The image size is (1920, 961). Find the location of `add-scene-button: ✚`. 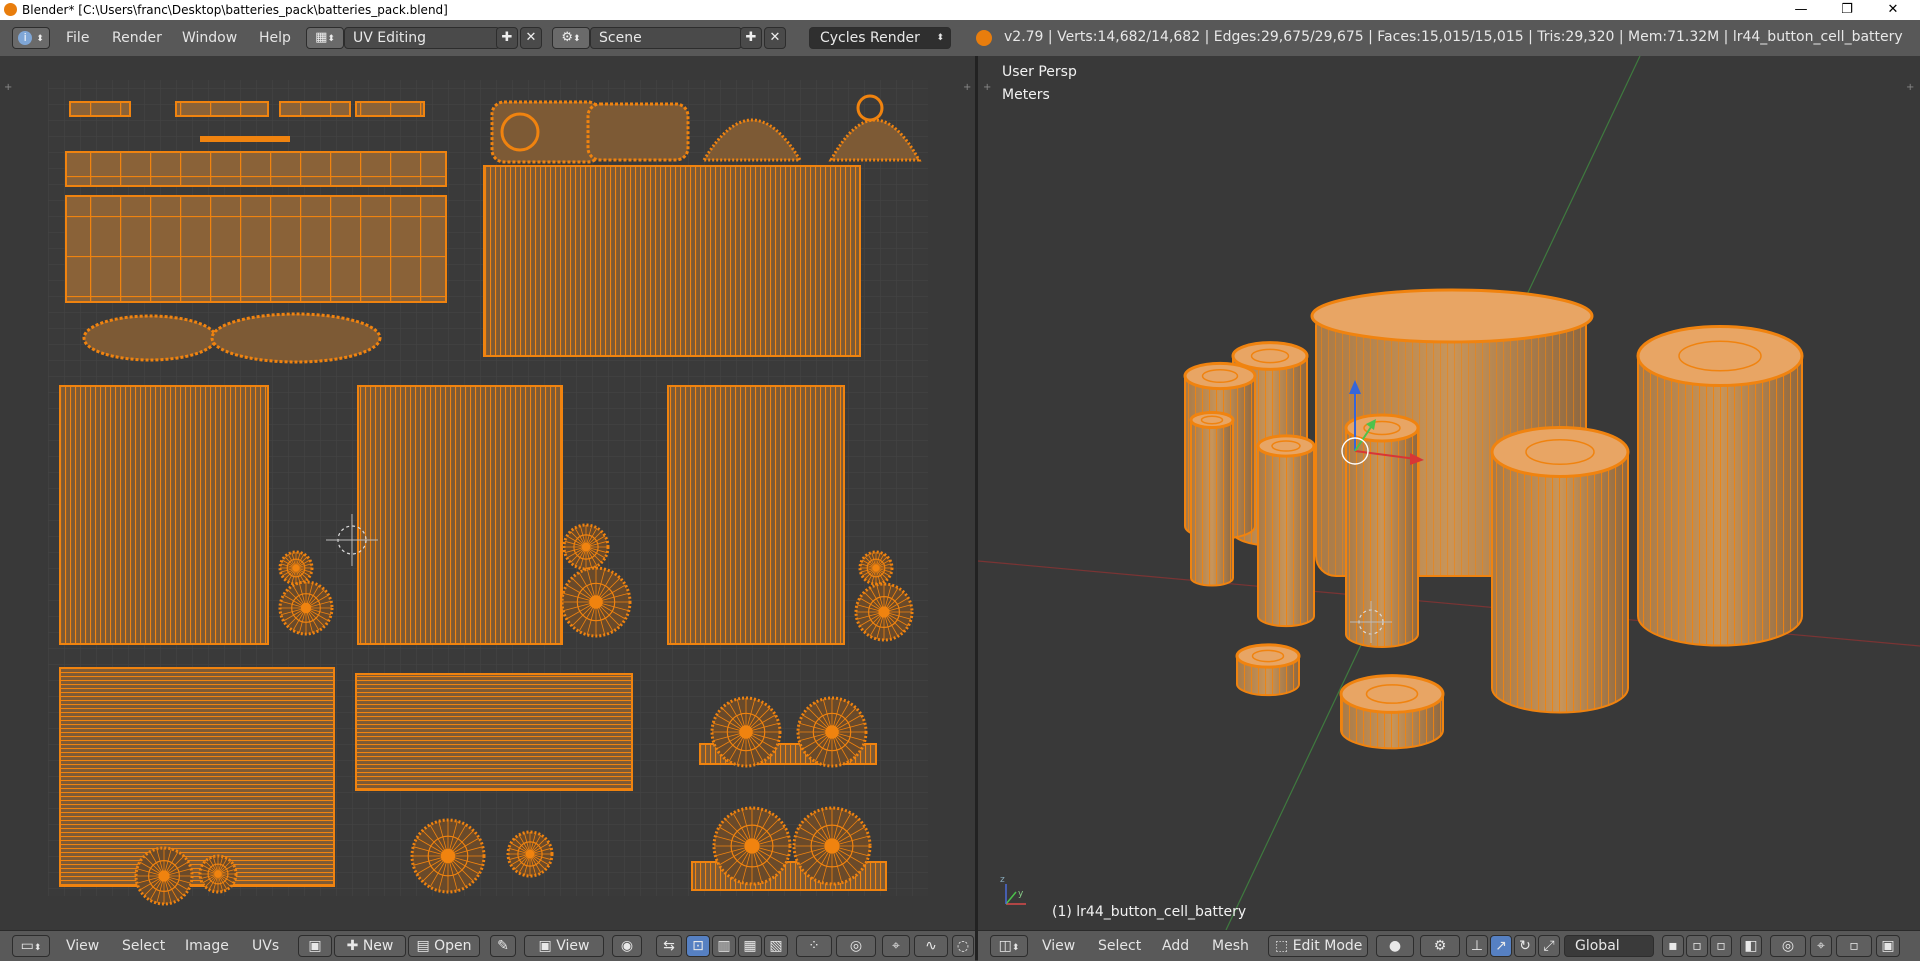

add-scene-button: ✚ is located at coordinates (751, 38).